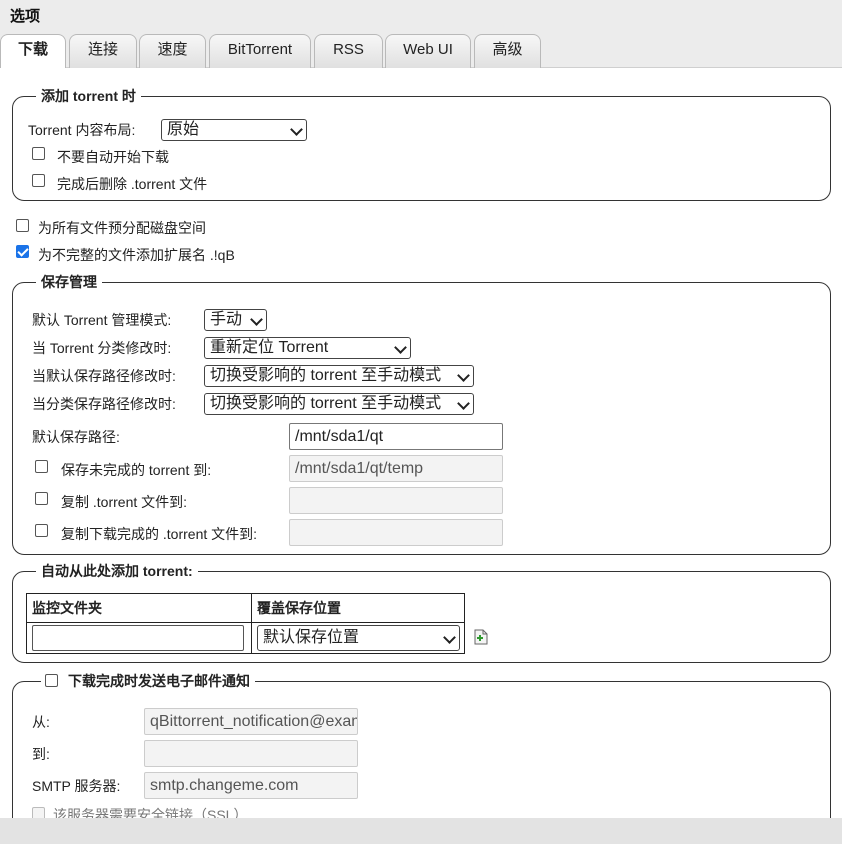 The image size is (842, 844). I want to click on email-notification-checkbox, so click(51, 680).